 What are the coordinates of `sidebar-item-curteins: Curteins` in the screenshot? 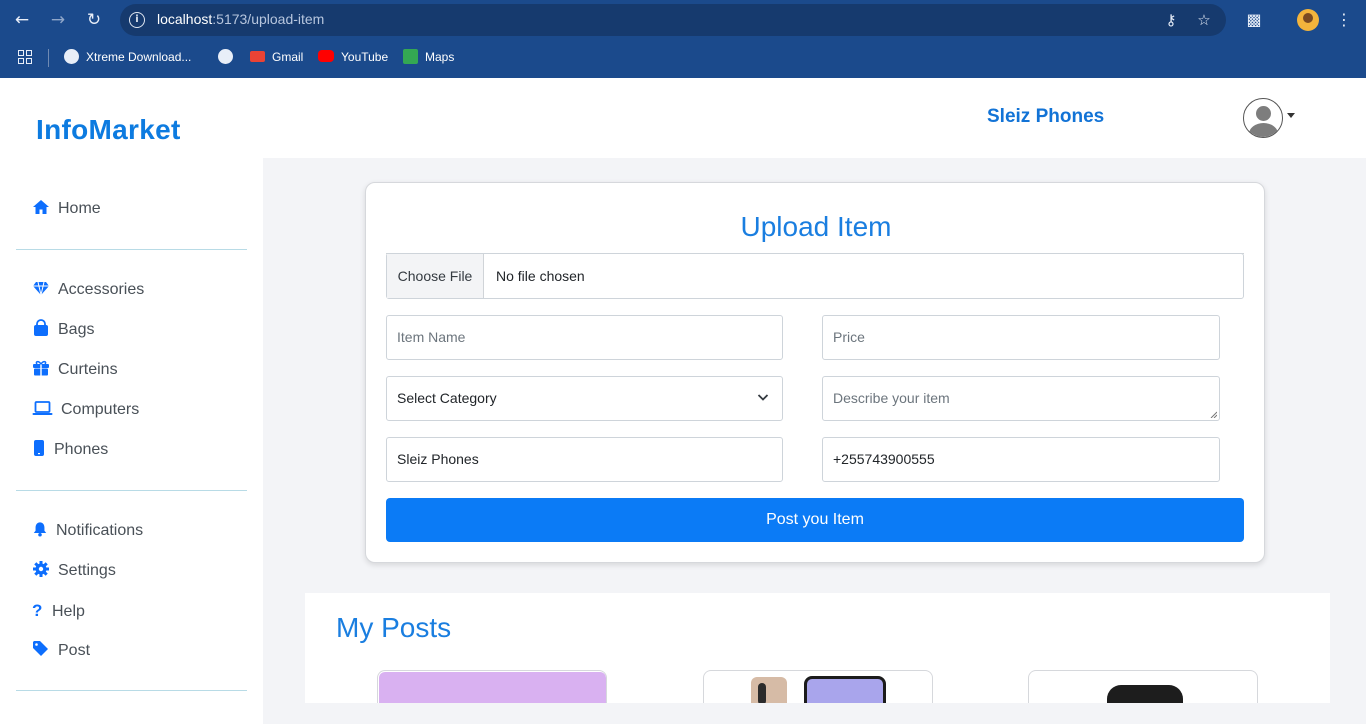 It's located at (75, 370).